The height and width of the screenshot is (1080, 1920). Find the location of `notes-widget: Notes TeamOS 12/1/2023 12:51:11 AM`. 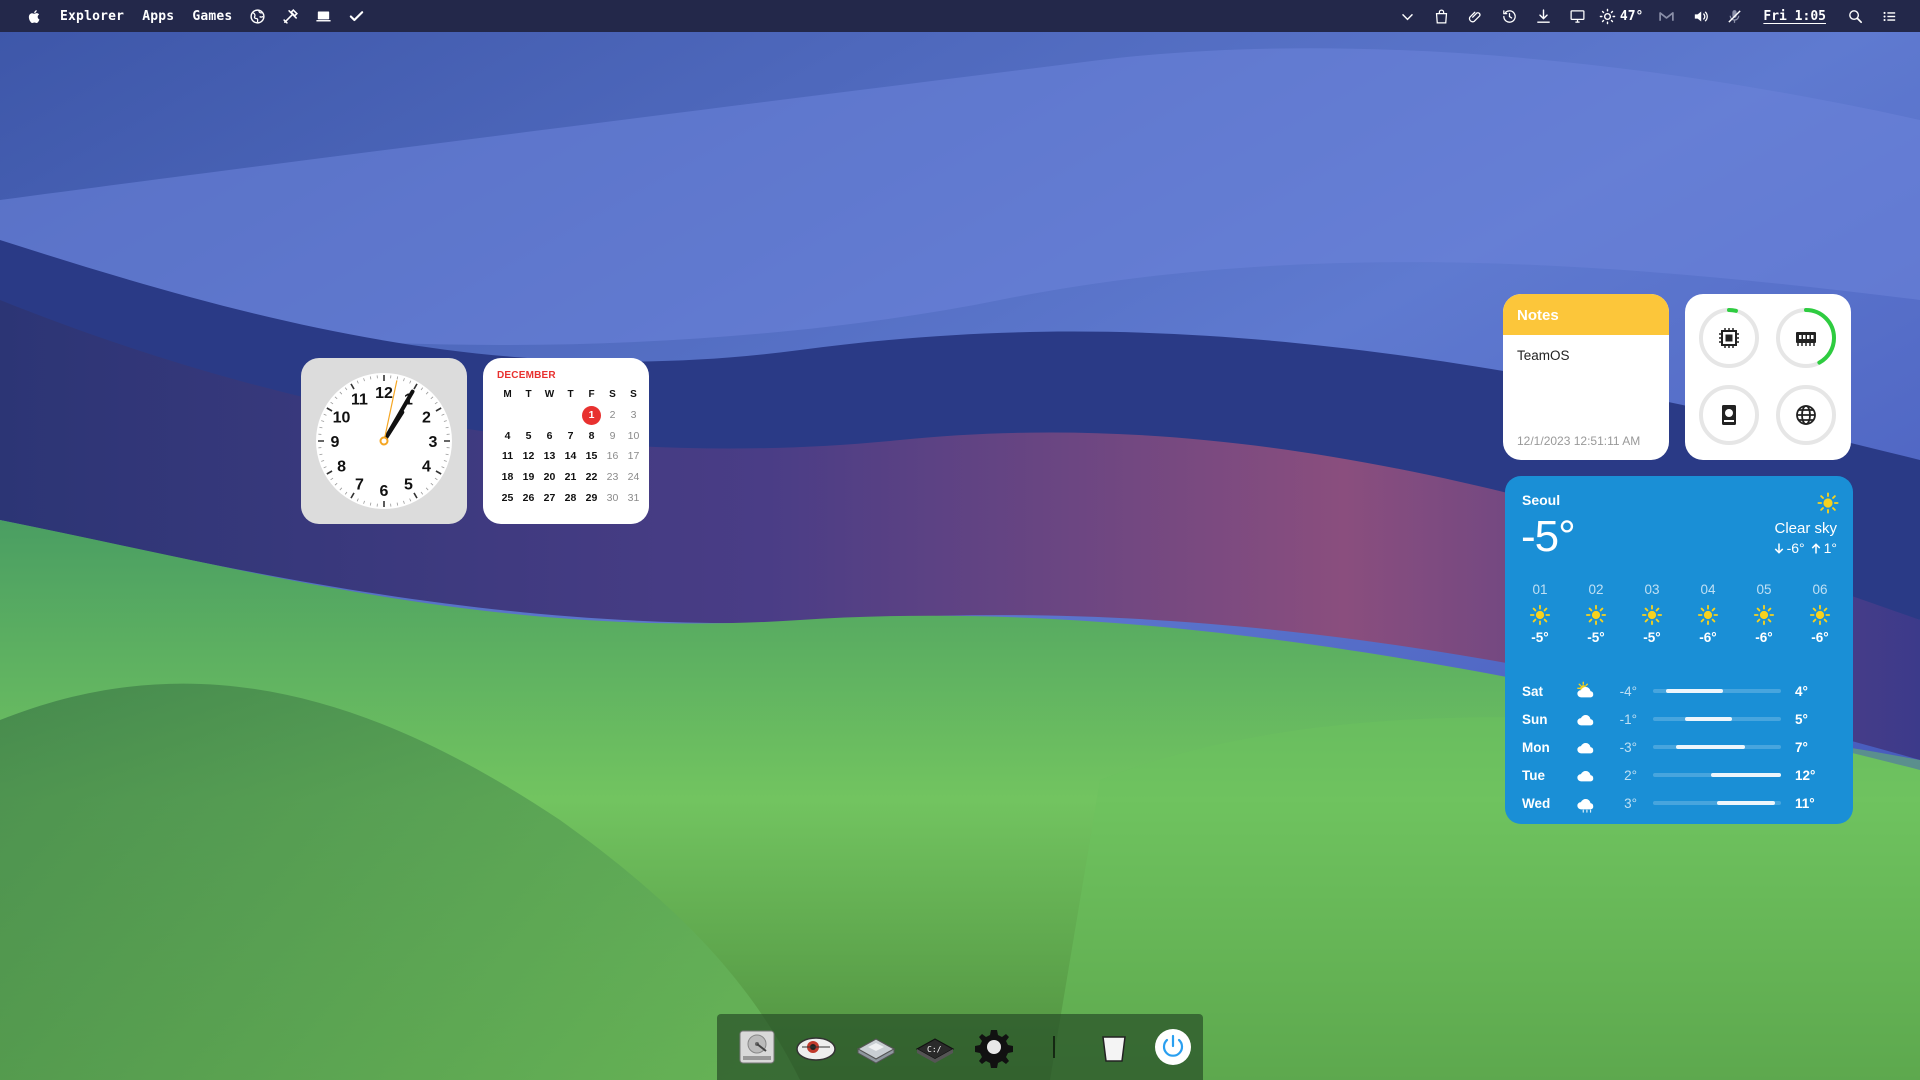

notes-widget: Notes TeamOS 12/1/2023 12:51:11 AM is located at coordinates (1586, 377).